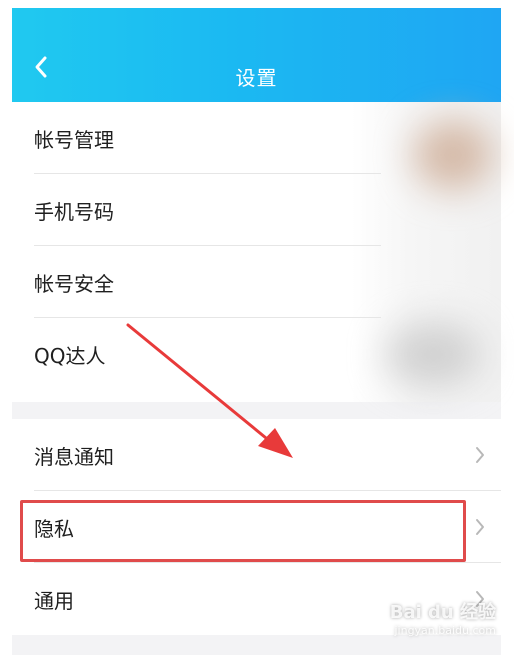 This screenshot has width=514, height=655. Describe the element at coordinates (54, 600) in the screenshot. I see `settings-item-label: 通用` at that location.